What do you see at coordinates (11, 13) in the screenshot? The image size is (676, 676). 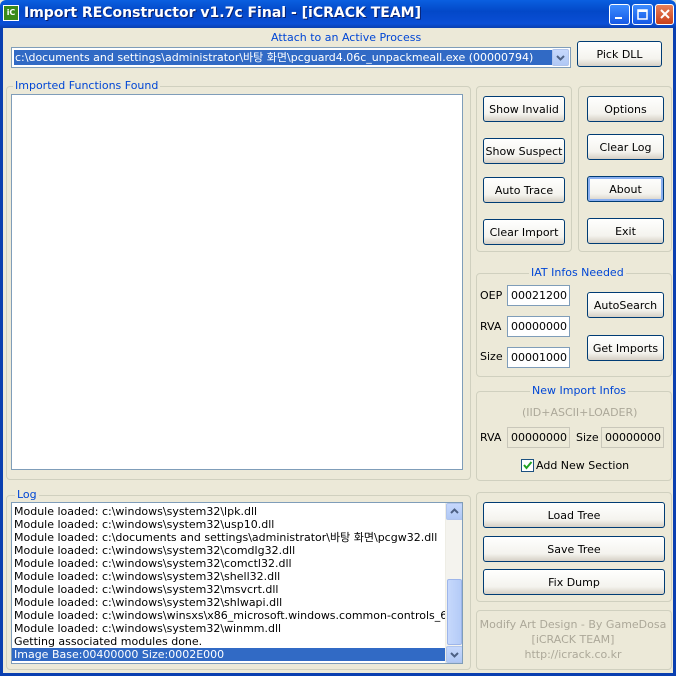 I see `app-icon: iC` at bounding box center [11, 13].